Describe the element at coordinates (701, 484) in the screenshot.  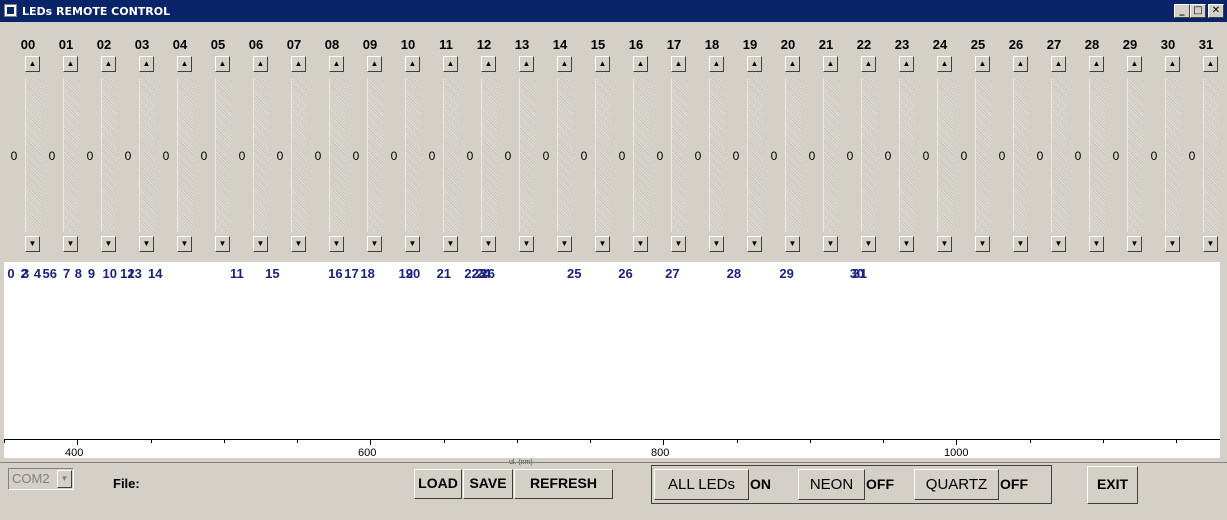
I see `all-leds-button: ALL LEDs` at that location.